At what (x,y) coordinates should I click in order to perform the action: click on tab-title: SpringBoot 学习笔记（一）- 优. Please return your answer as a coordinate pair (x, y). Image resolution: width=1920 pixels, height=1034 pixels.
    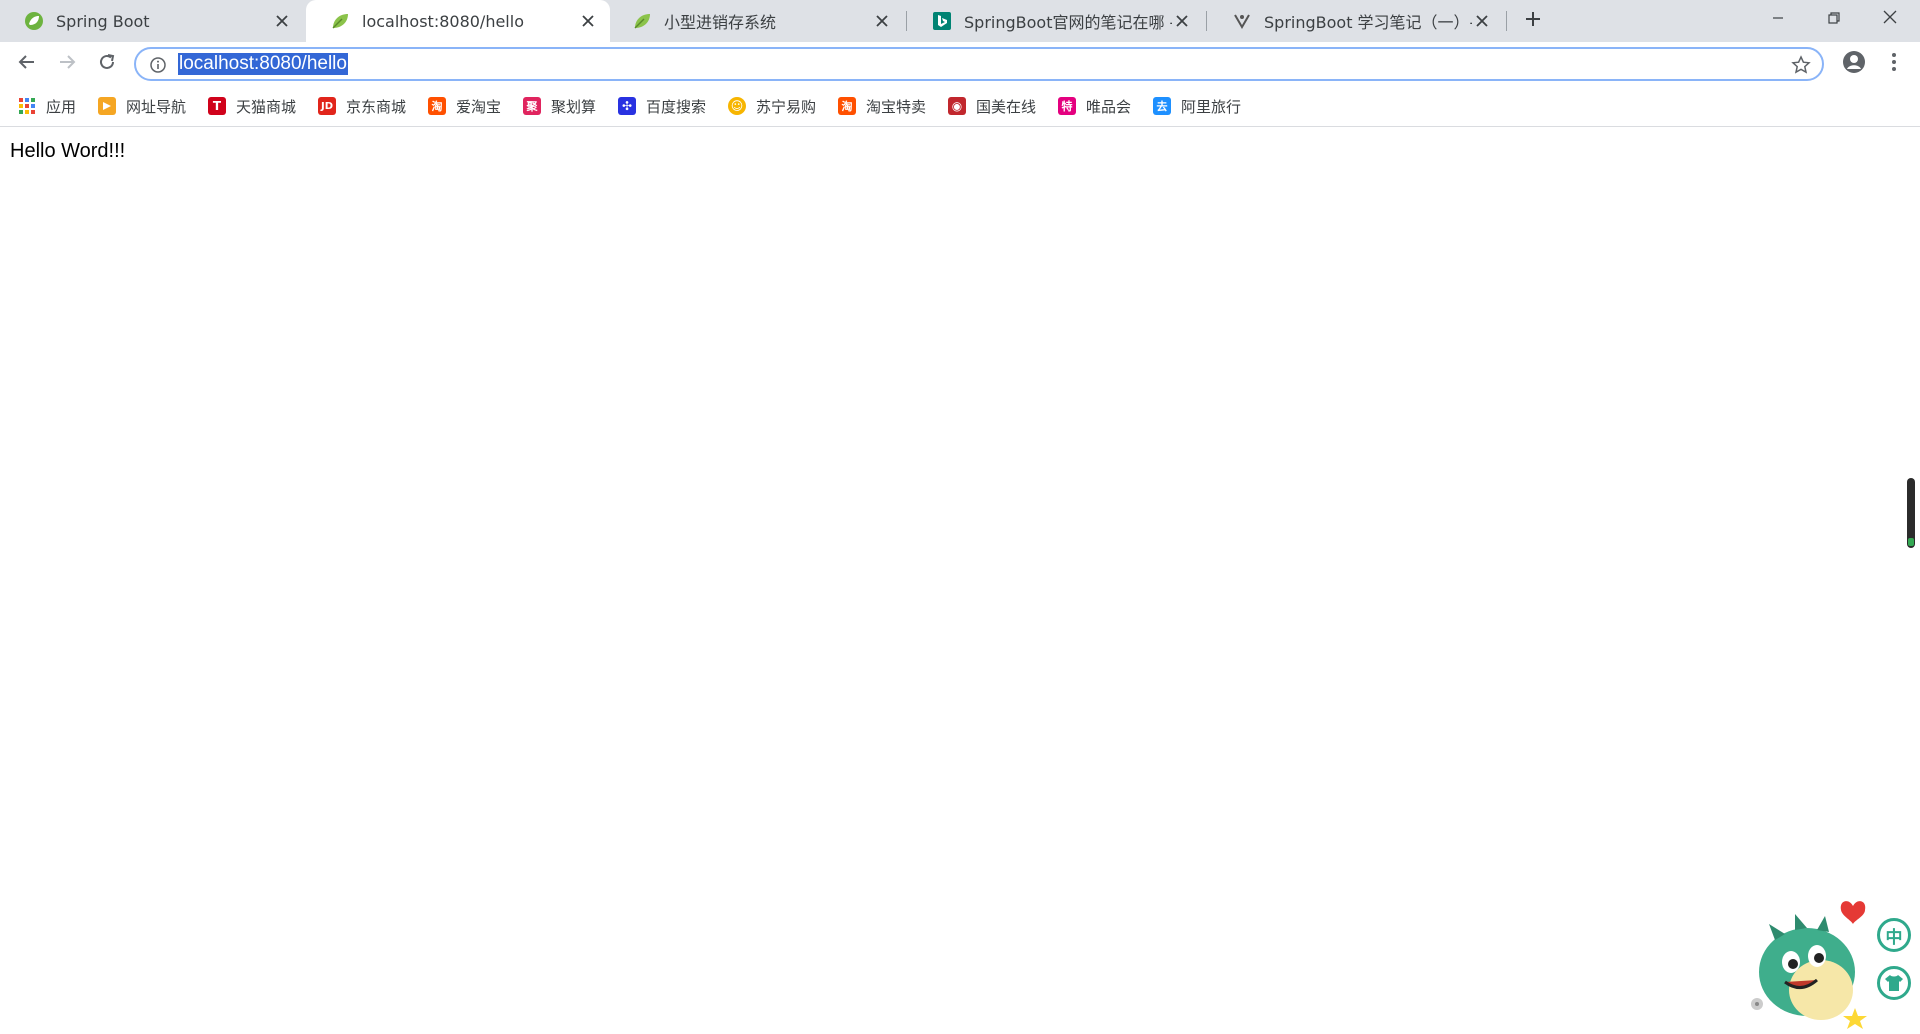
    Looking at the image, I should click on (1368, 22).